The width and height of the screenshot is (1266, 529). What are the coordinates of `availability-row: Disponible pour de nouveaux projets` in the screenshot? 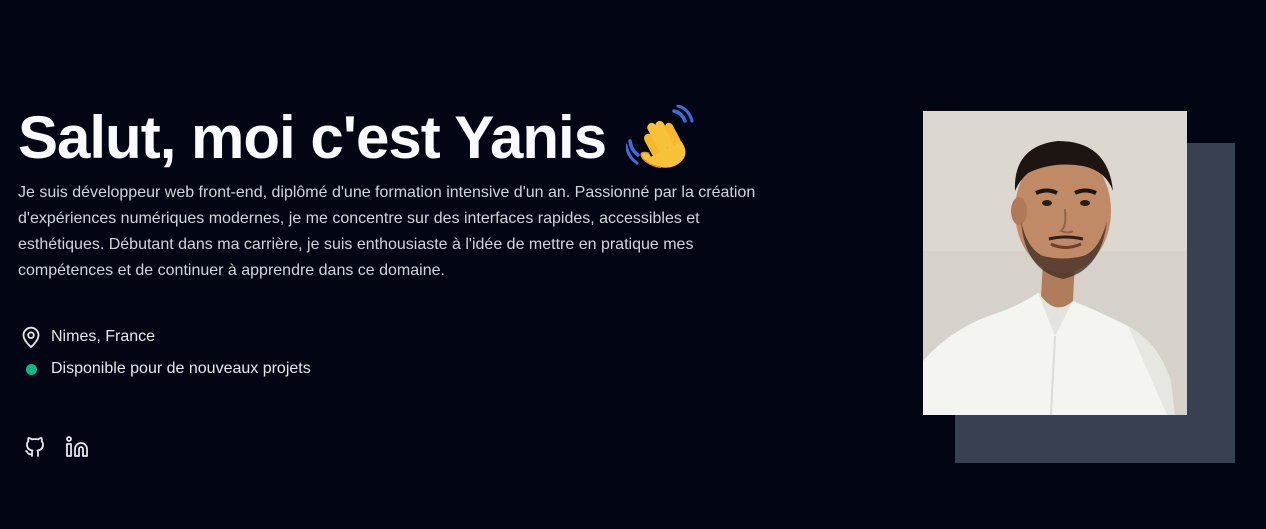 It's located at (165, 369).